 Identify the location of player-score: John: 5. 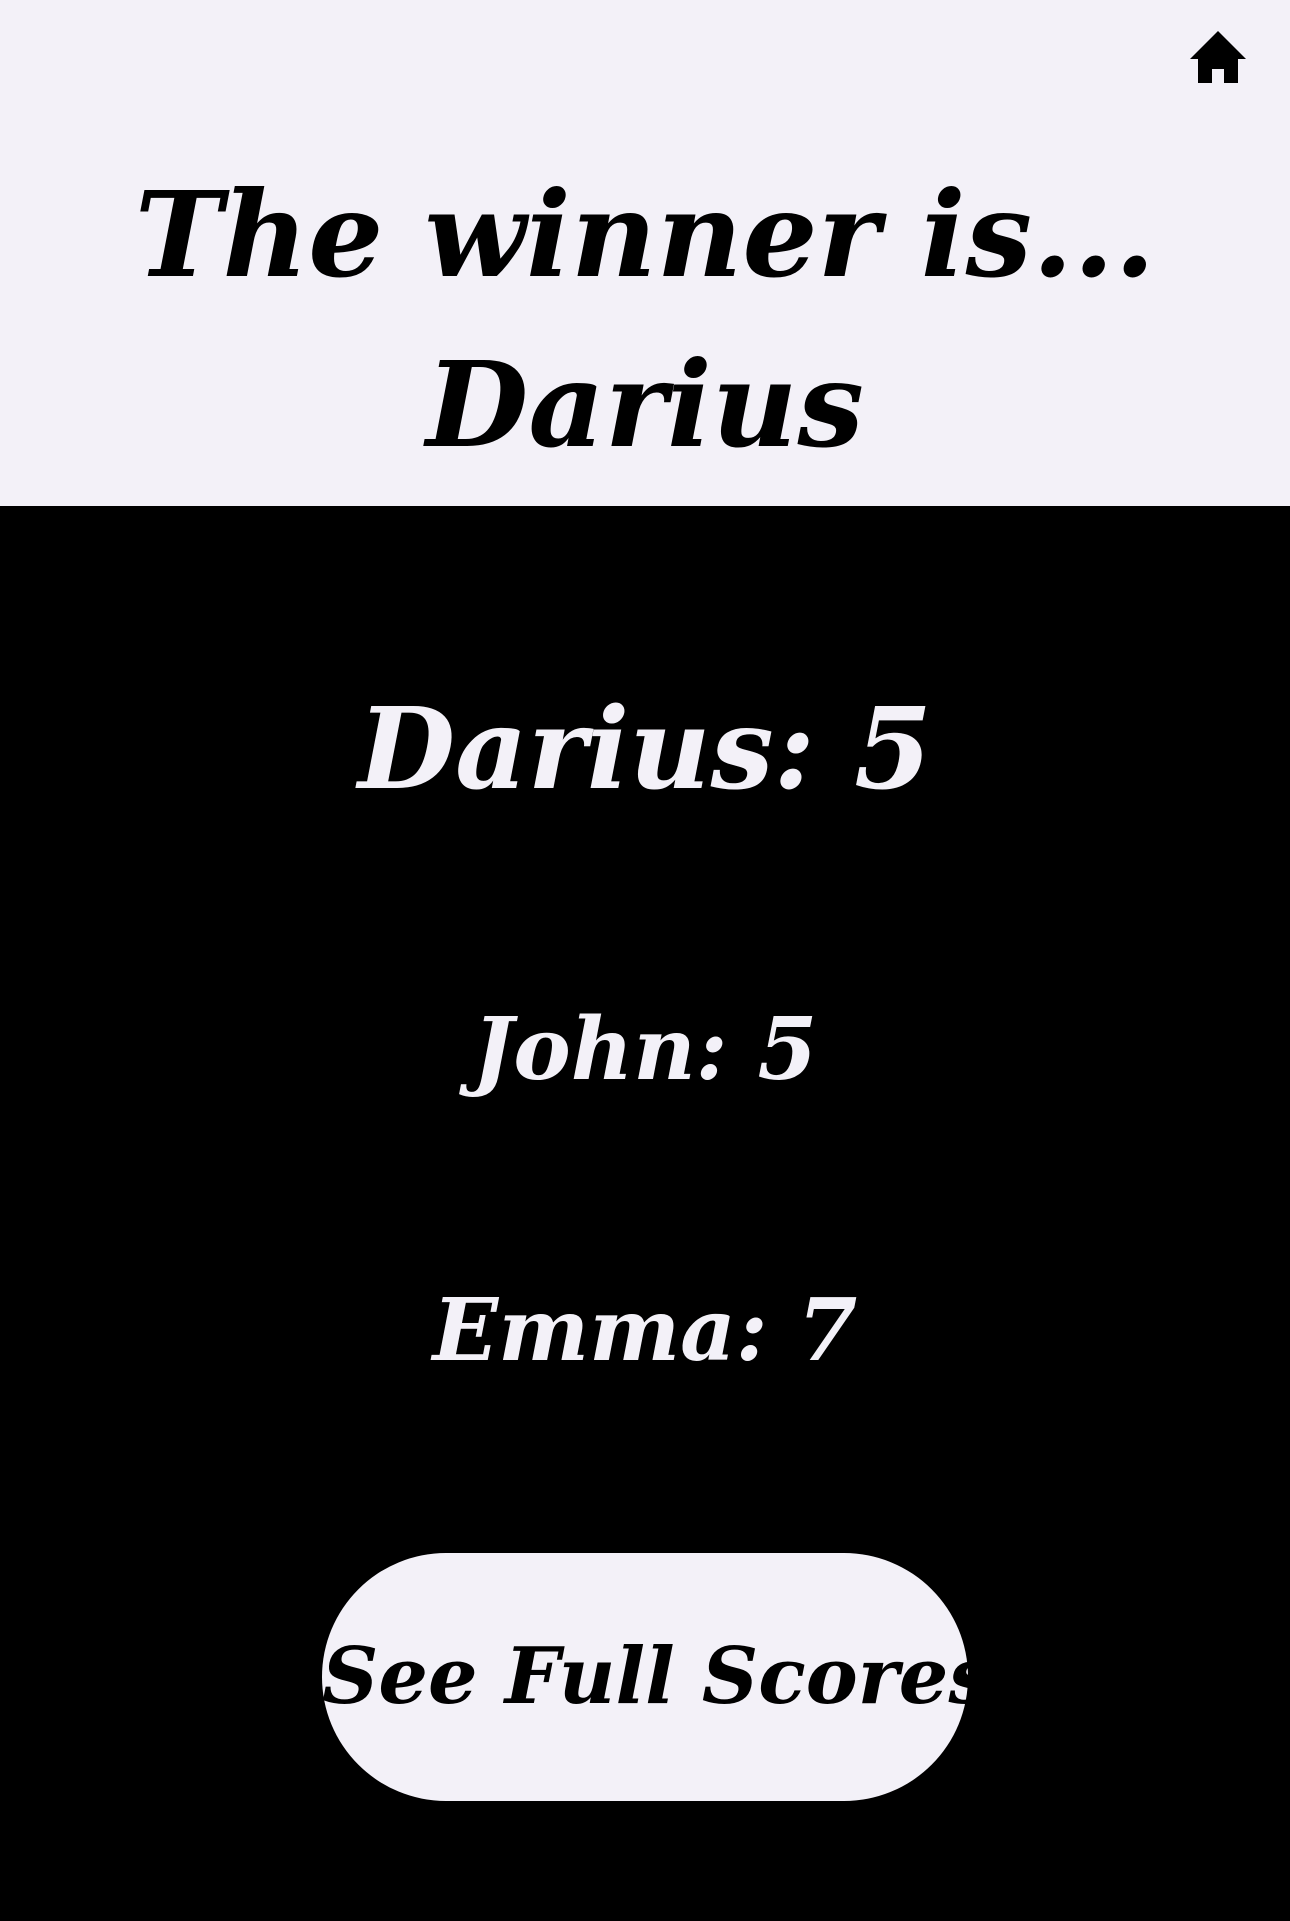
(645, 1049).